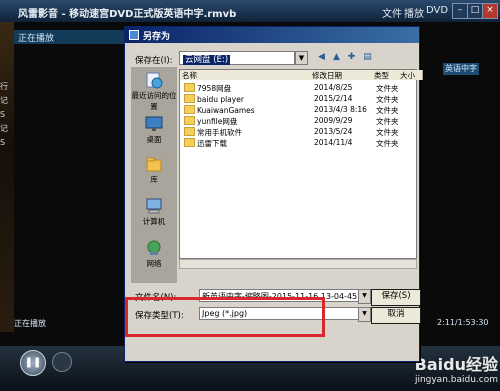 This screenshot has width=500, height=391. Describe the element at coordinates (298, 264) in the screenshot. I see `horizontal-scrollbar` at that location.